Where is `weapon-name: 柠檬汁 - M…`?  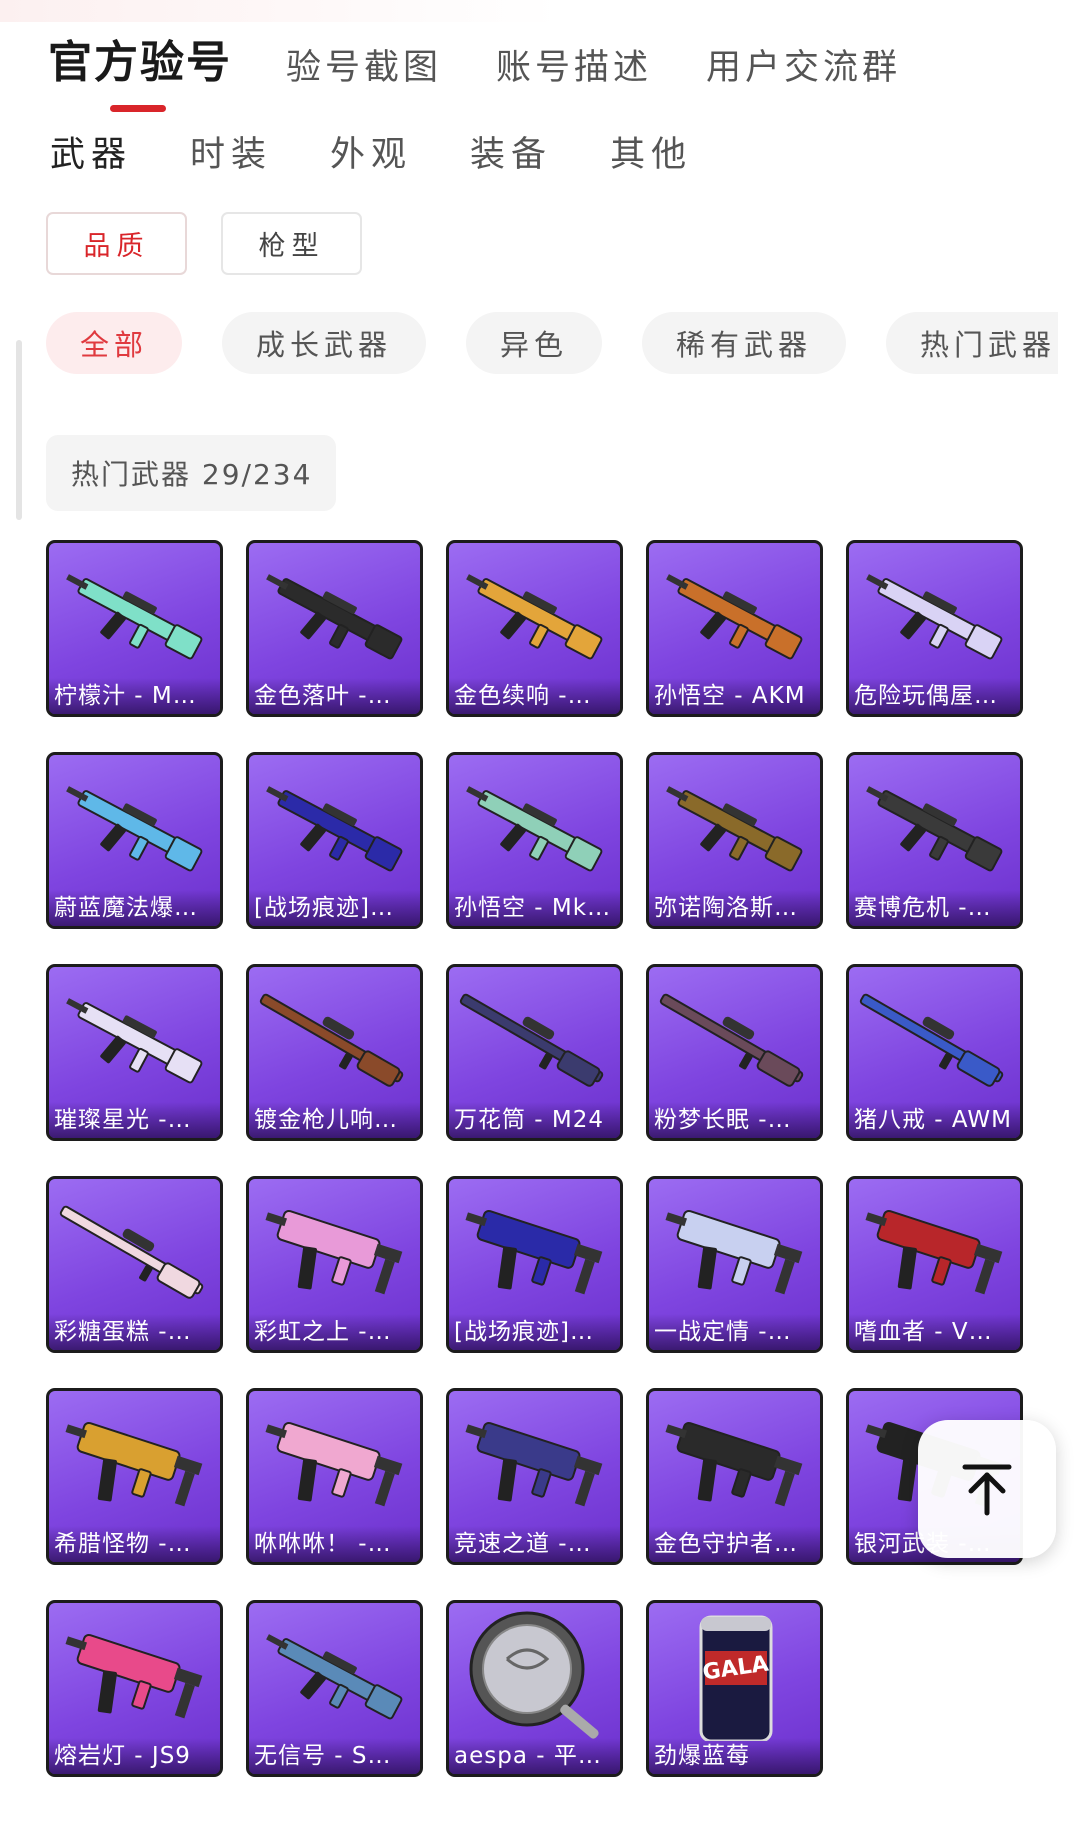
weapon-name: 柠檬汁 - M… is located at coordinates (134, 696).